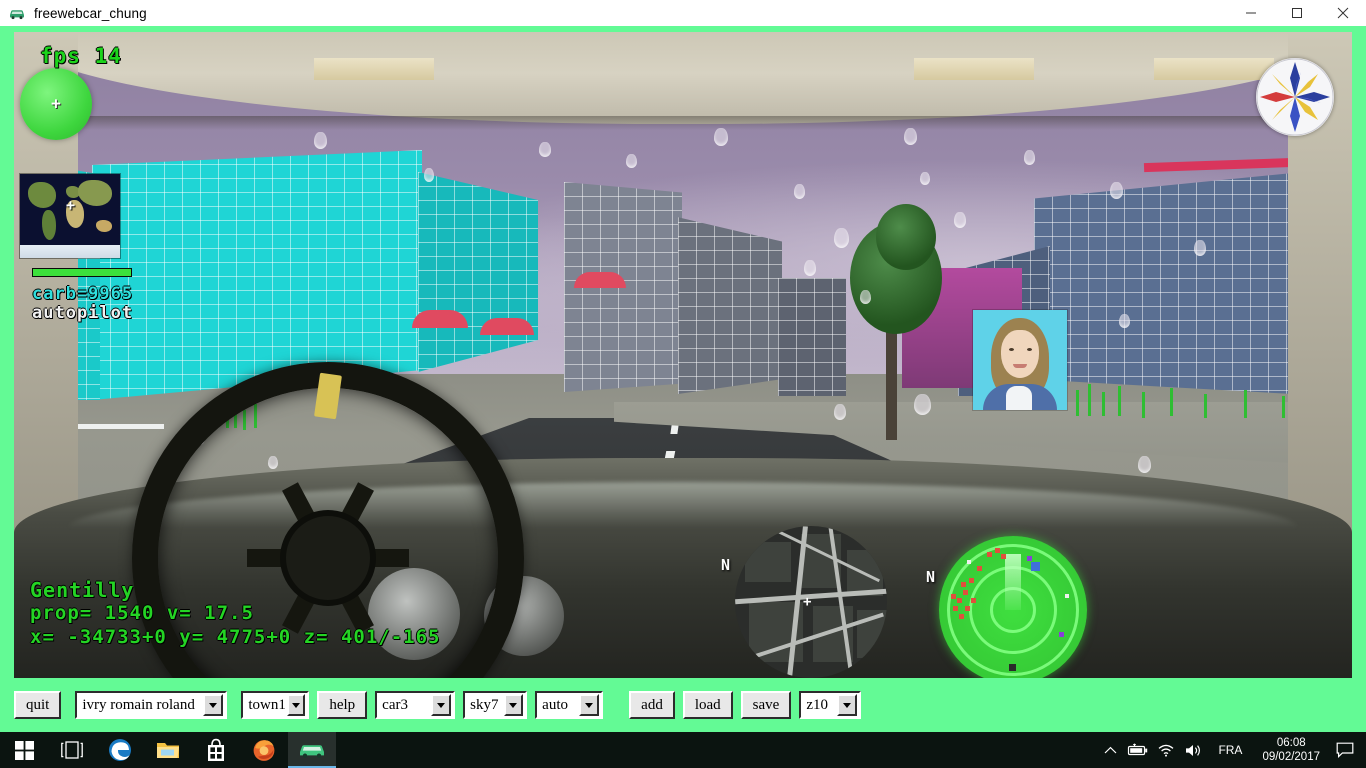 The height and width of the screenshot is (768, 1366). I want to click on battery-button, so click(1138, 750).